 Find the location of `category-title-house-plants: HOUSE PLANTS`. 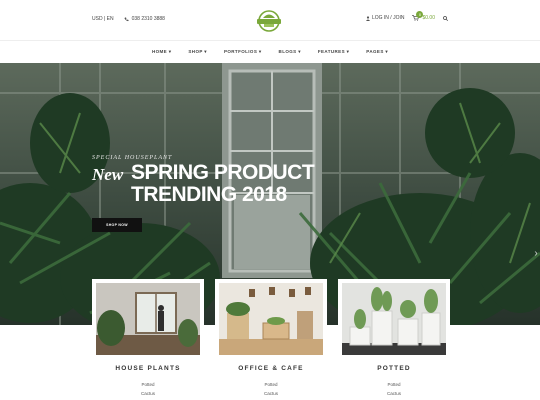

category-title-house-plants: HOUSE PLANTS is located at coordinates (148, 368).